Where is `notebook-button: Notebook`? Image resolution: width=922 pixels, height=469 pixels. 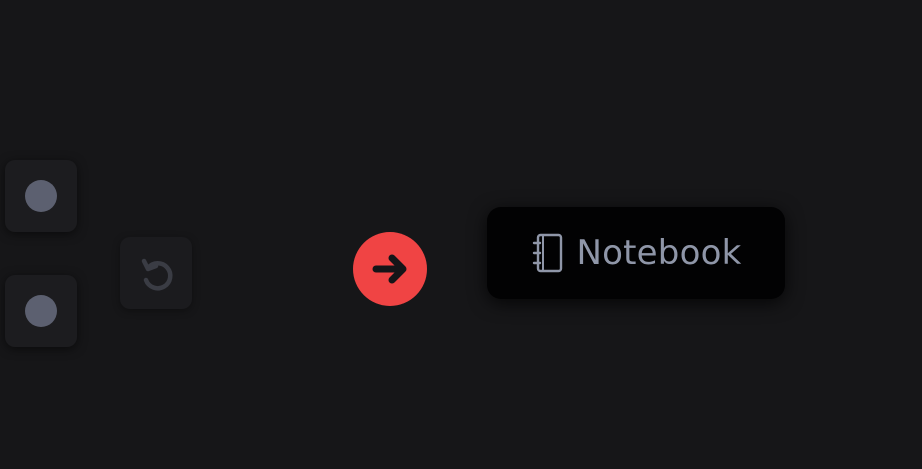 notebook-button: Notebook is located at coordinates (636, 253).